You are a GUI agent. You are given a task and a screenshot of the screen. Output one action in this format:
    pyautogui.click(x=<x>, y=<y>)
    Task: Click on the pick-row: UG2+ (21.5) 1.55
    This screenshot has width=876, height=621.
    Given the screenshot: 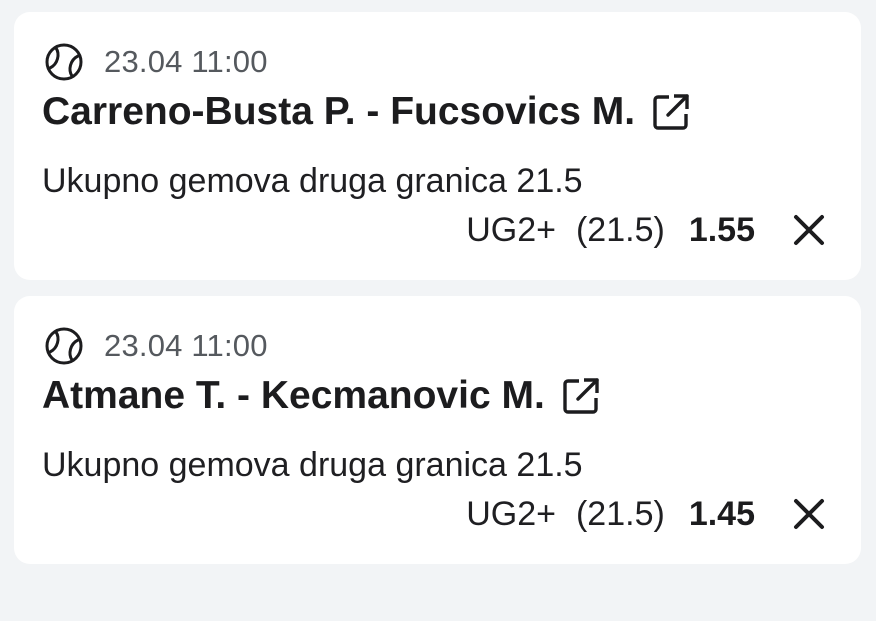 What is the action you would take?
    pyautogui.click(x=648, y=230)
    